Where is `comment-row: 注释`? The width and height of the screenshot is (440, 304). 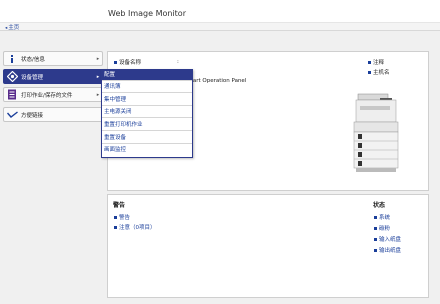 comment-row: 注释 is located at coordinates (376, 62).